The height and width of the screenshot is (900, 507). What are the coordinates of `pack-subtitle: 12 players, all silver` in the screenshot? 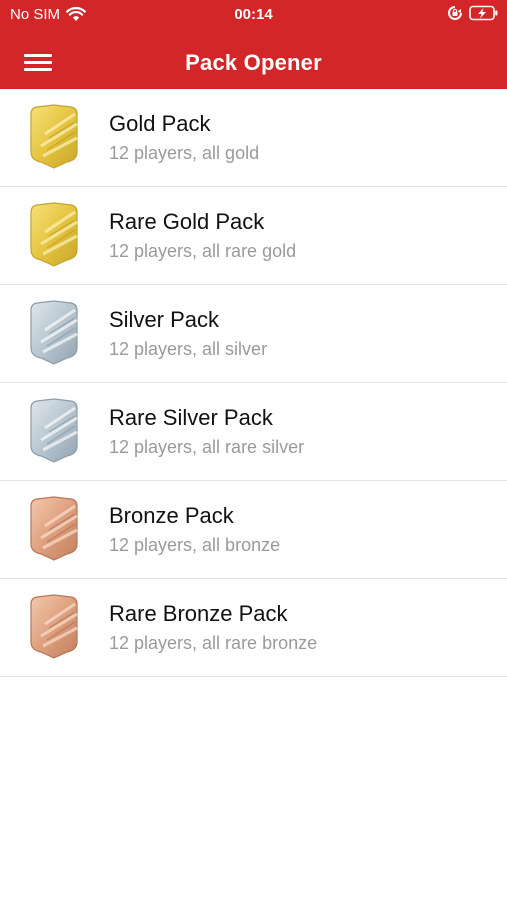 It's located at (188, 349).